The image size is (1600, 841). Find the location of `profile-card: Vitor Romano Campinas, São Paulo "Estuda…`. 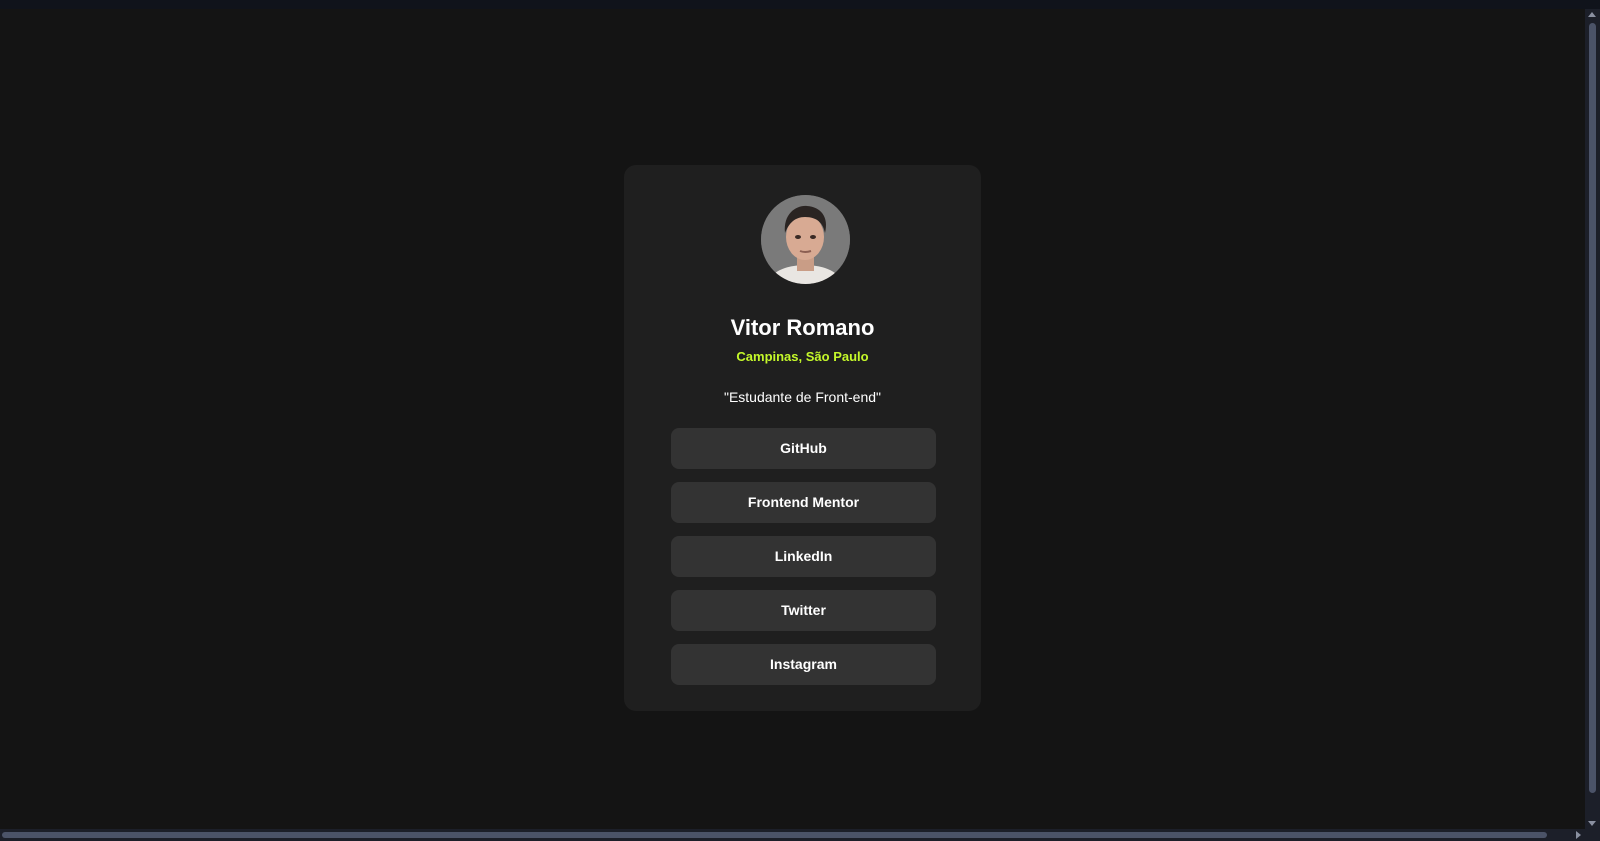

profile-card: Vitor Romano Campinas, São Paulo "Estuda… is located at coordinates (802, 438).